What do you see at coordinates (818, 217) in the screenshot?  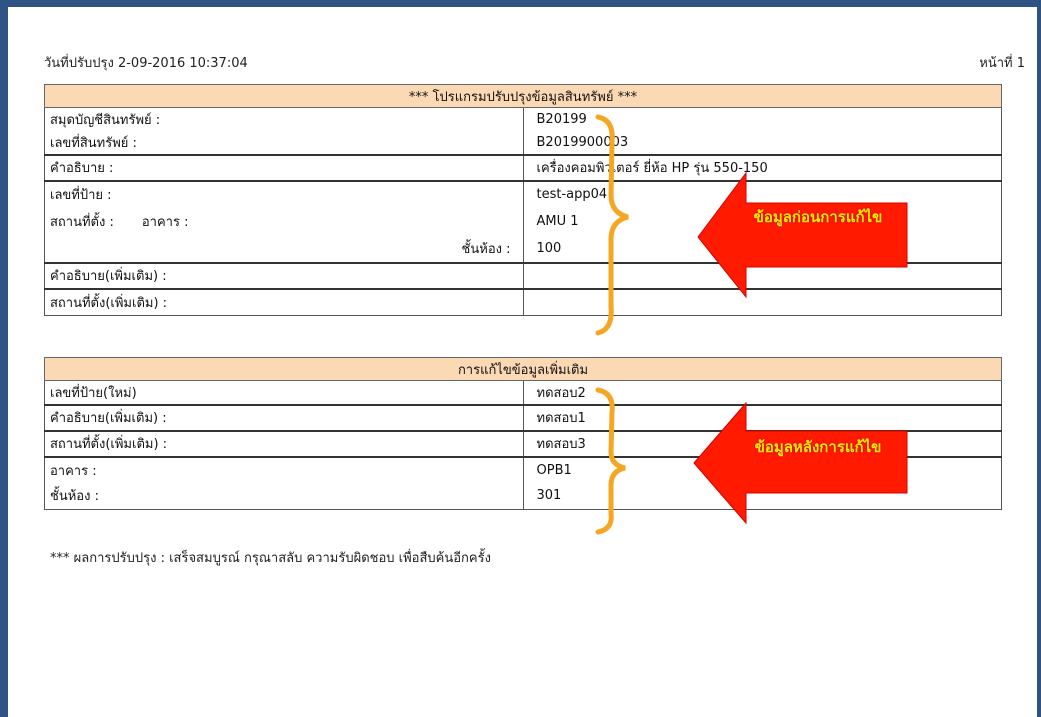 I see `before-arrow-label: ข้อมูลก่อนการแก้ไข` at bounding box center [818, 217].